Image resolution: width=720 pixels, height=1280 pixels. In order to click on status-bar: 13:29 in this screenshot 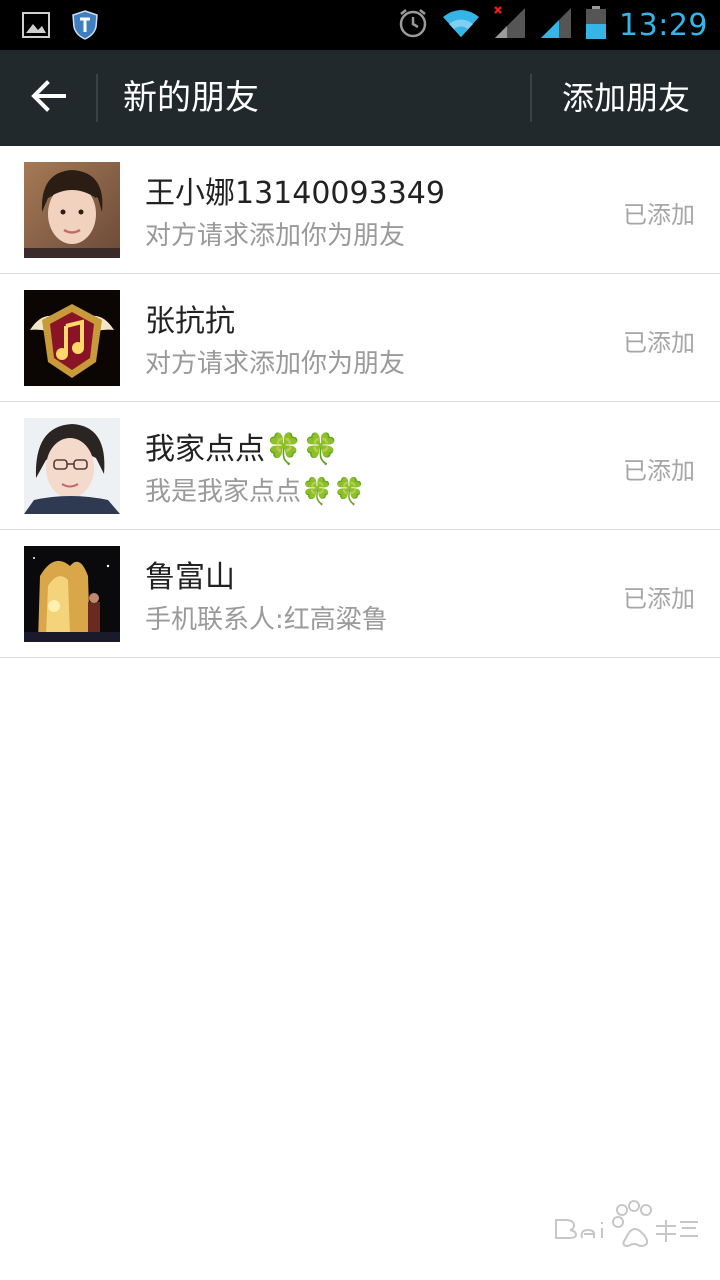, I will do `click(360, 25)`.